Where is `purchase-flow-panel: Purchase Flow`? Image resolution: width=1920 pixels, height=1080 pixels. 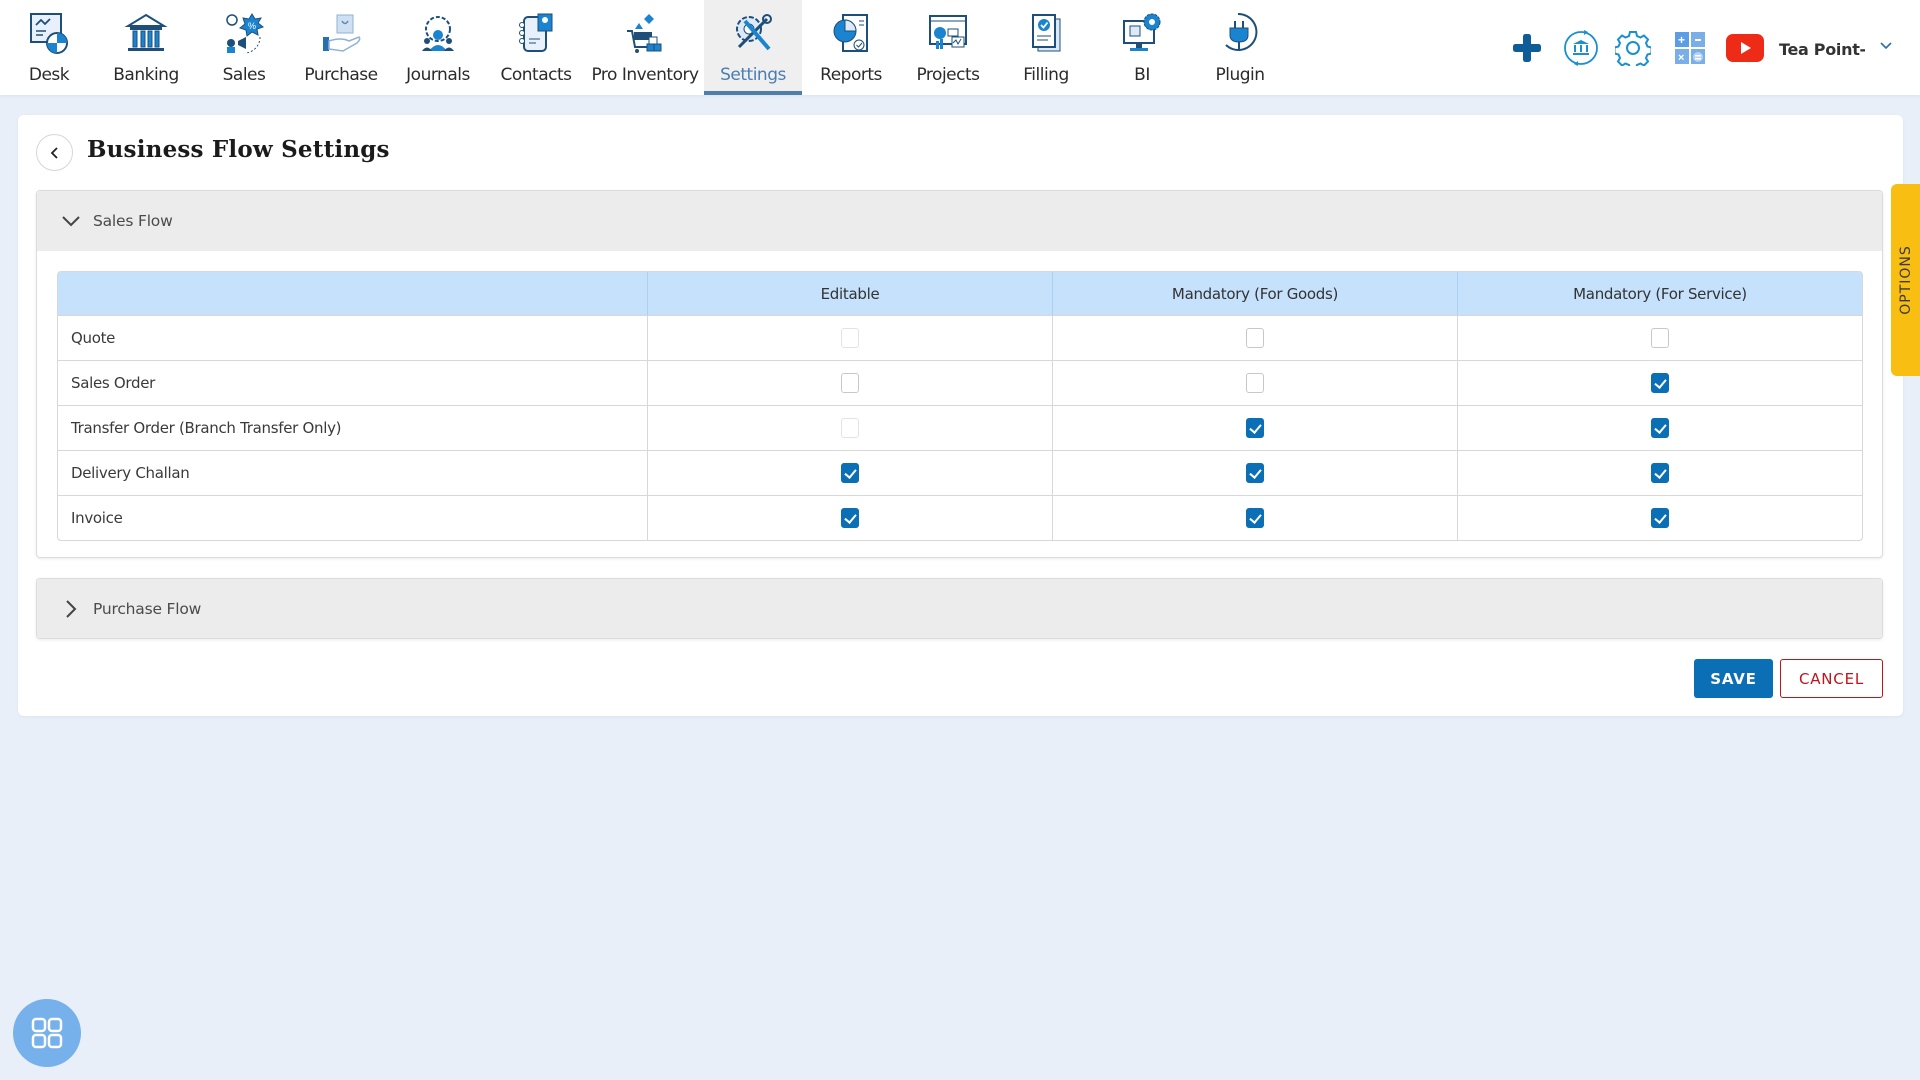
purchase-flow-panel: Purchase Flow is located at coordinates (959, 608).